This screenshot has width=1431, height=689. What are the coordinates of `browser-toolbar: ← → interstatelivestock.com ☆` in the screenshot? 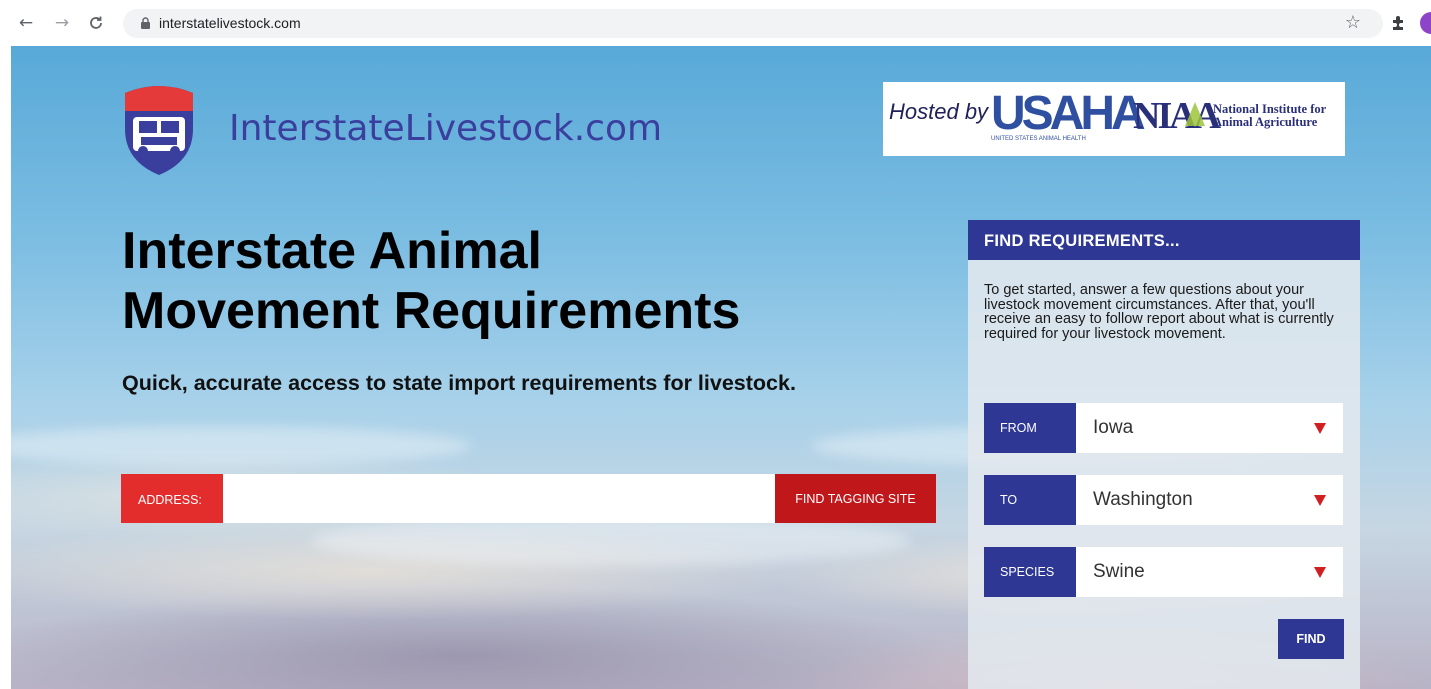 It's located at (715, 23).